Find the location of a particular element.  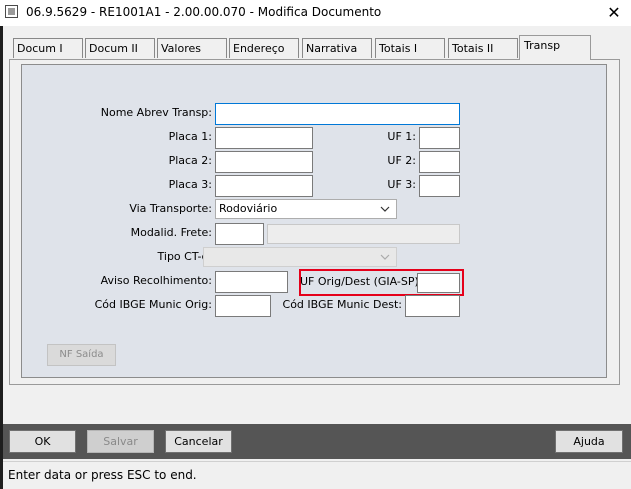

uf1-label: UF 1: is located at coordinates (401, 136).